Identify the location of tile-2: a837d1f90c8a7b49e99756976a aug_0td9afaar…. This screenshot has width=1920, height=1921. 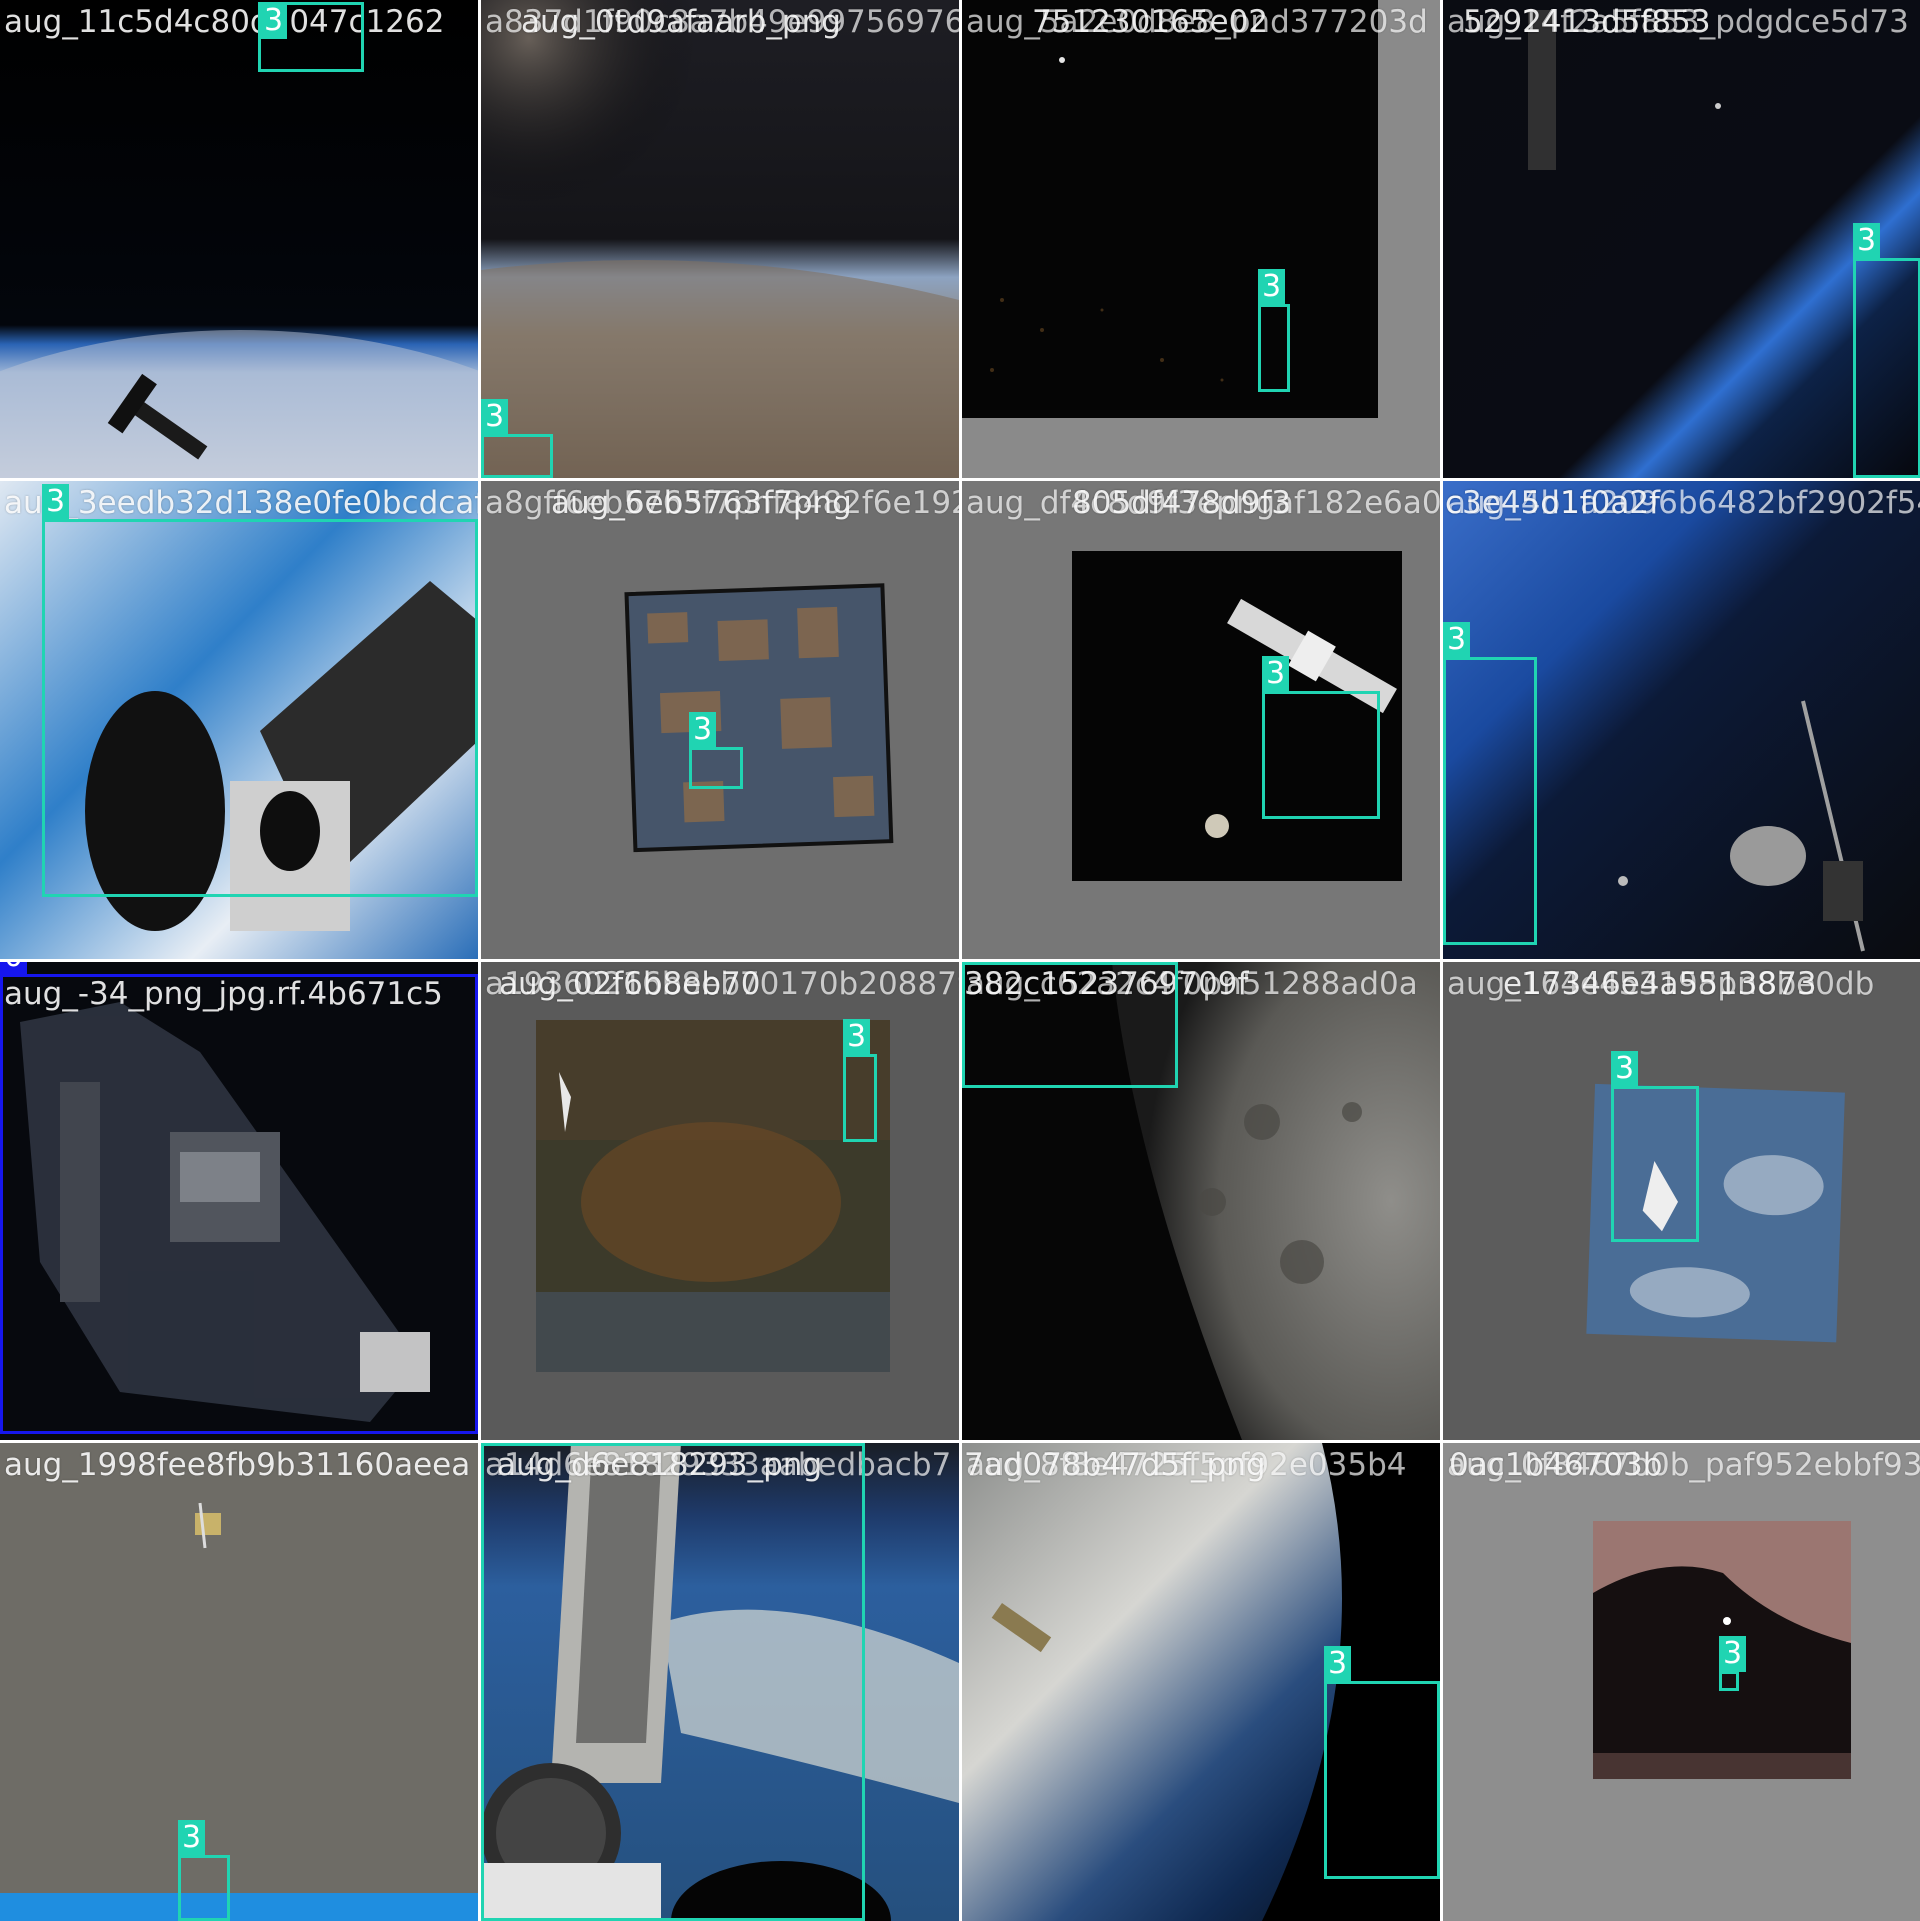
(720, 239).